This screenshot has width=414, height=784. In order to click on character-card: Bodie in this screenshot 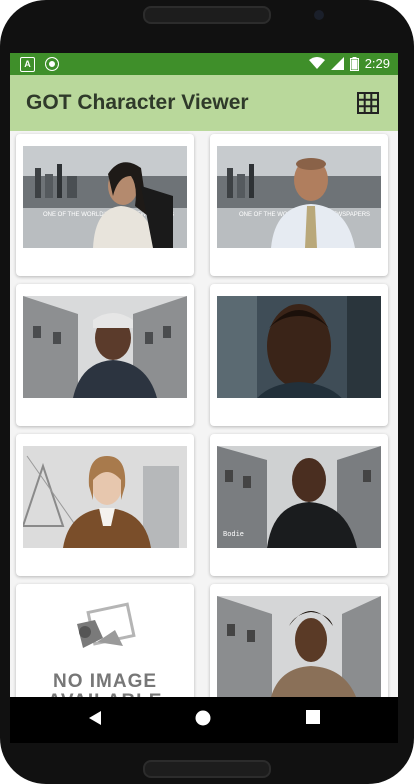, I will do `click(299, 505)`.